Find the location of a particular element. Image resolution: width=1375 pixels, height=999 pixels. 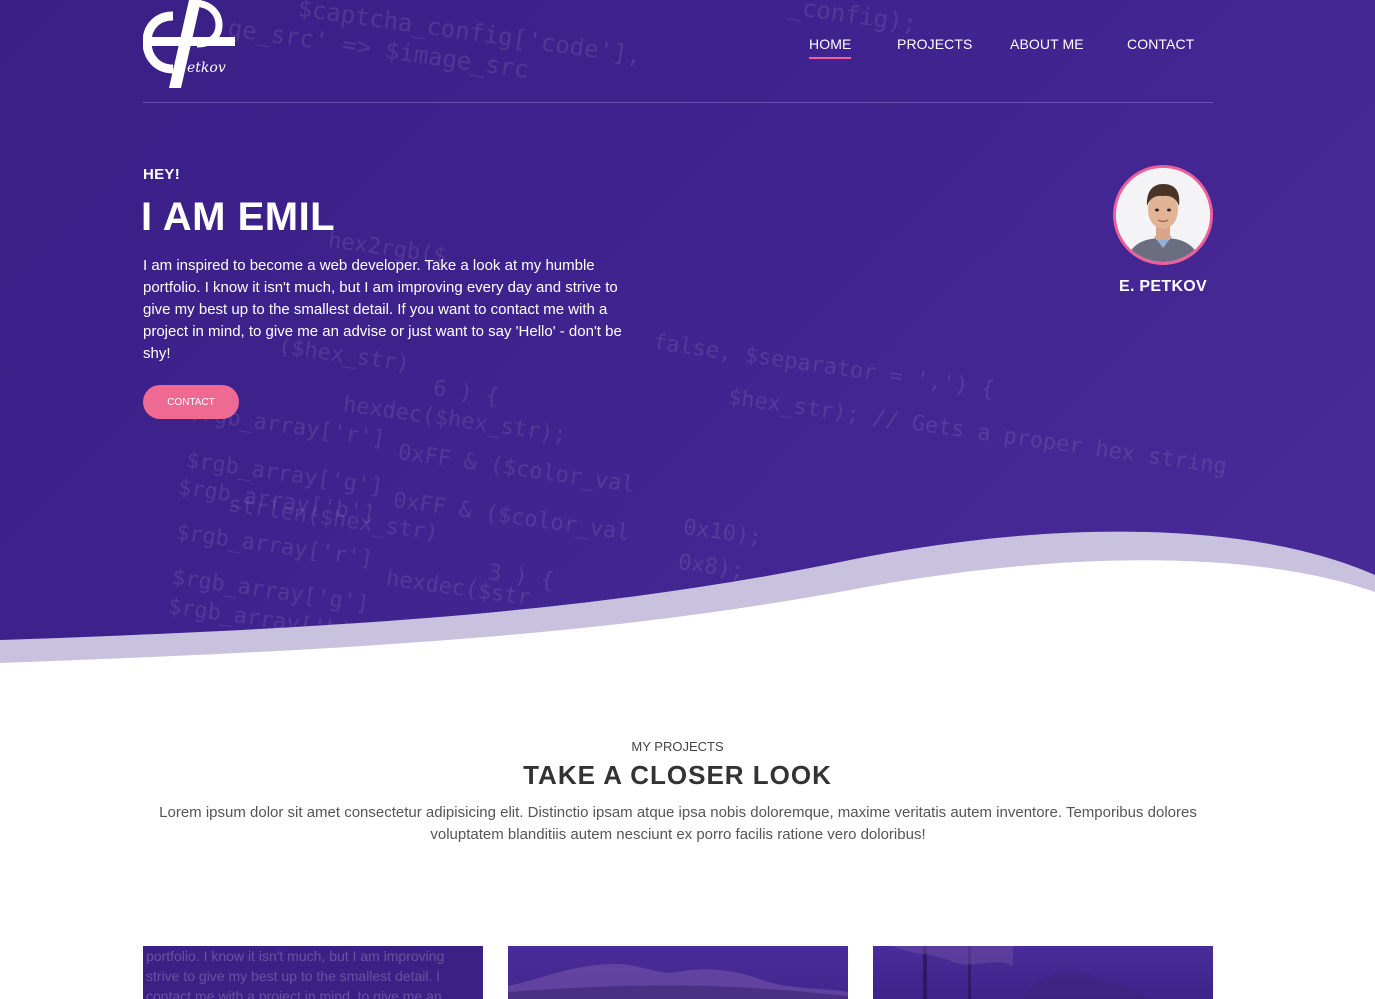

nav-divider is located at coordinates (678, 102).